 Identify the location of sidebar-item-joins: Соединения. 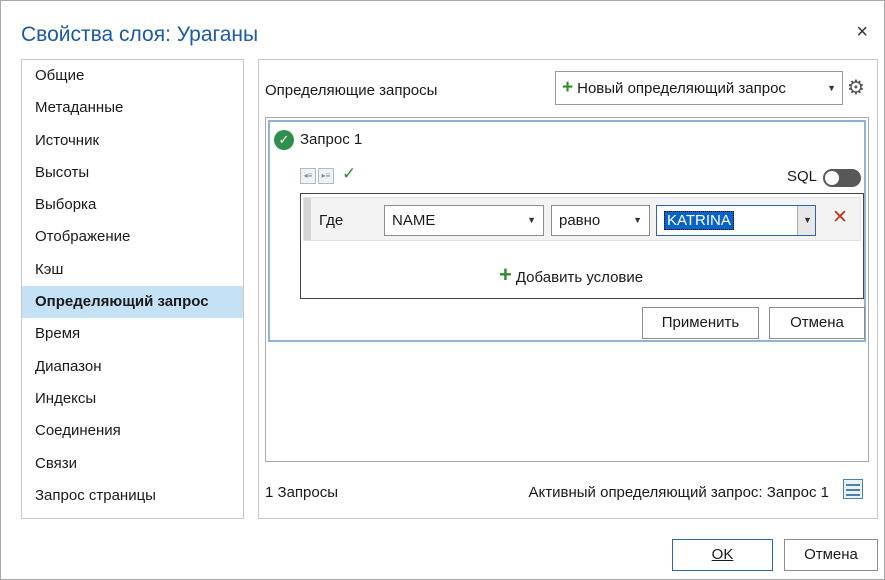
(132, 431).